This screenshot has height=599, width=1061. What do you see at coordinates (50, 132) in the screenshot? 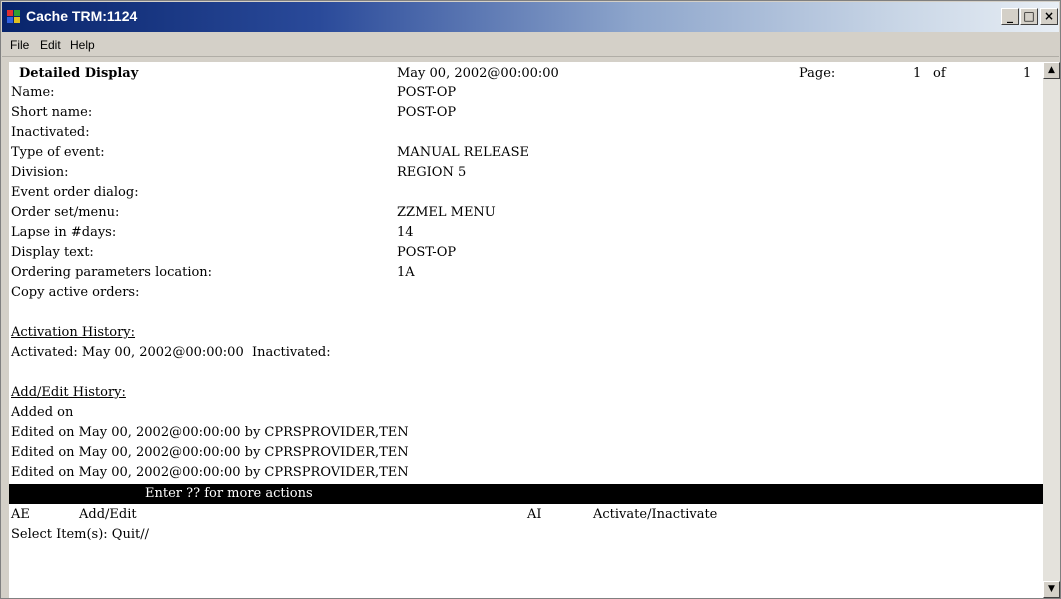
I see `field-label: Inactivated:` at bounding box center [50, 132].